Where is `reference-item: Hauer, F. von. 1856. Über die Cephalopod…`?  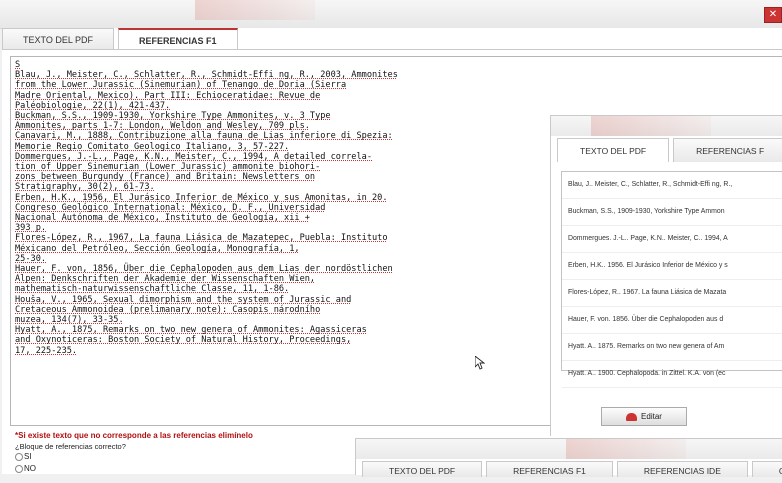
reference-item: Hauer, F. von. 1856. Über die Cephalopod… is located at coordinates (672, 320).